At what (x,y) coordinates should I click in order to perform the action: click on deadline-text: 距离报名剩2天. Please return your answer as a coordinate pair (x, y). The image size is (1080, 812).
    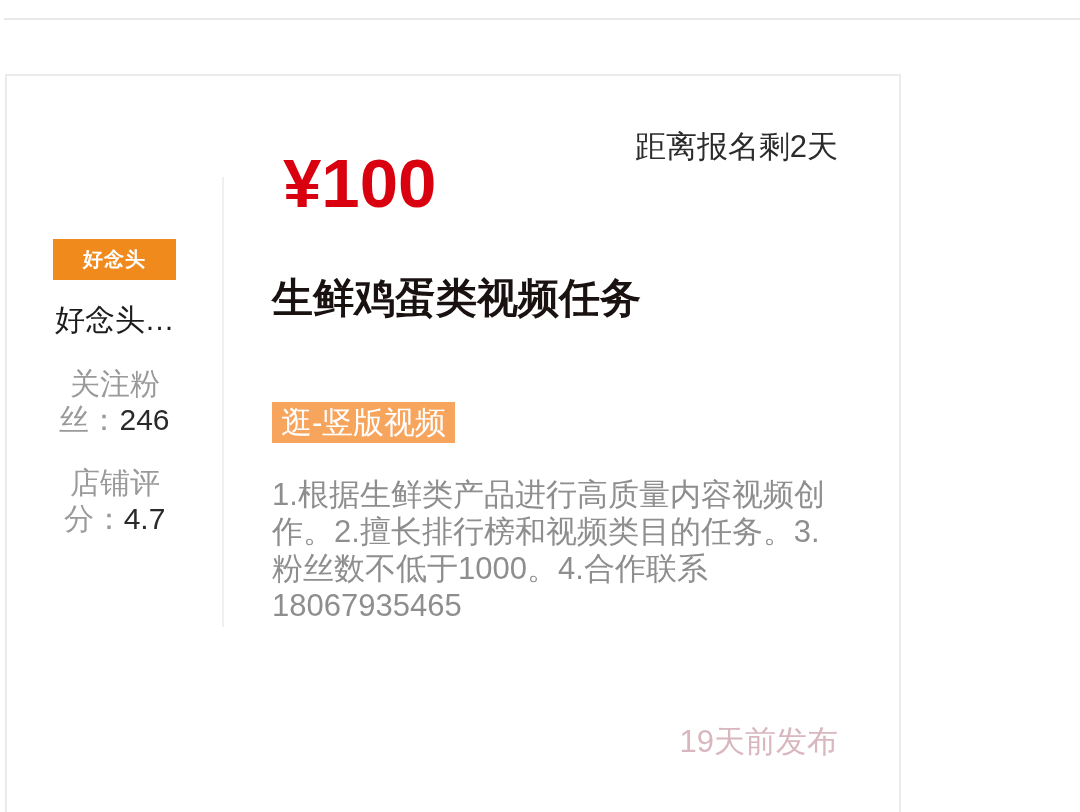
    Looking at the image, I should click on (736, 147).